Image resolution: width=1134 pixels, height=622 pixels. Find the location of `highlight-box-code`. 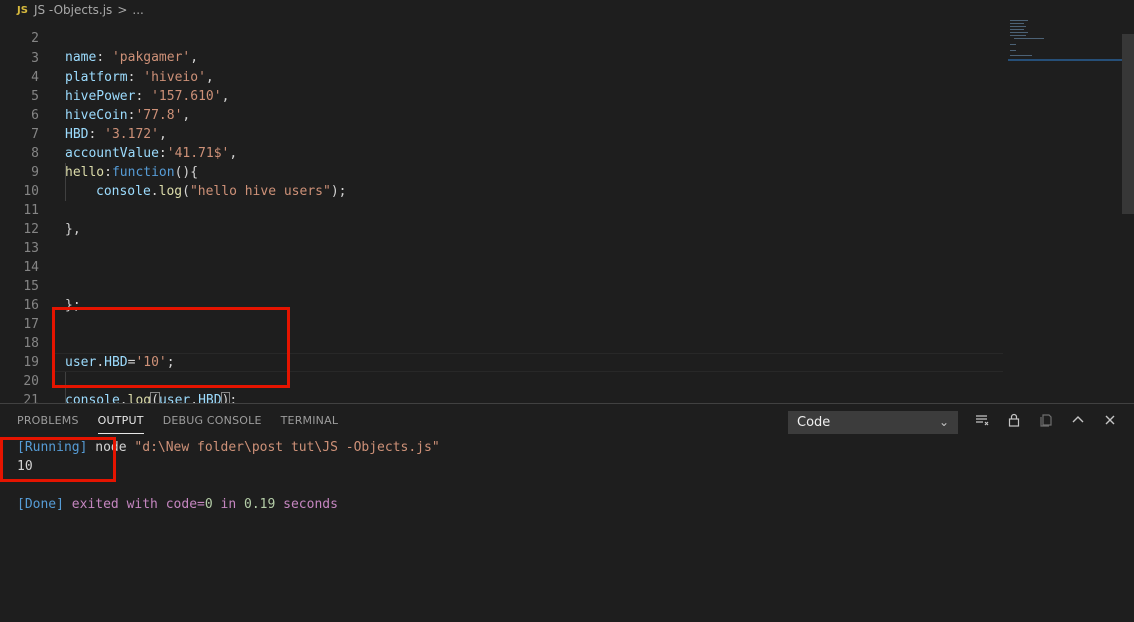

highlight-box-code is located at coordinates (171, 347).